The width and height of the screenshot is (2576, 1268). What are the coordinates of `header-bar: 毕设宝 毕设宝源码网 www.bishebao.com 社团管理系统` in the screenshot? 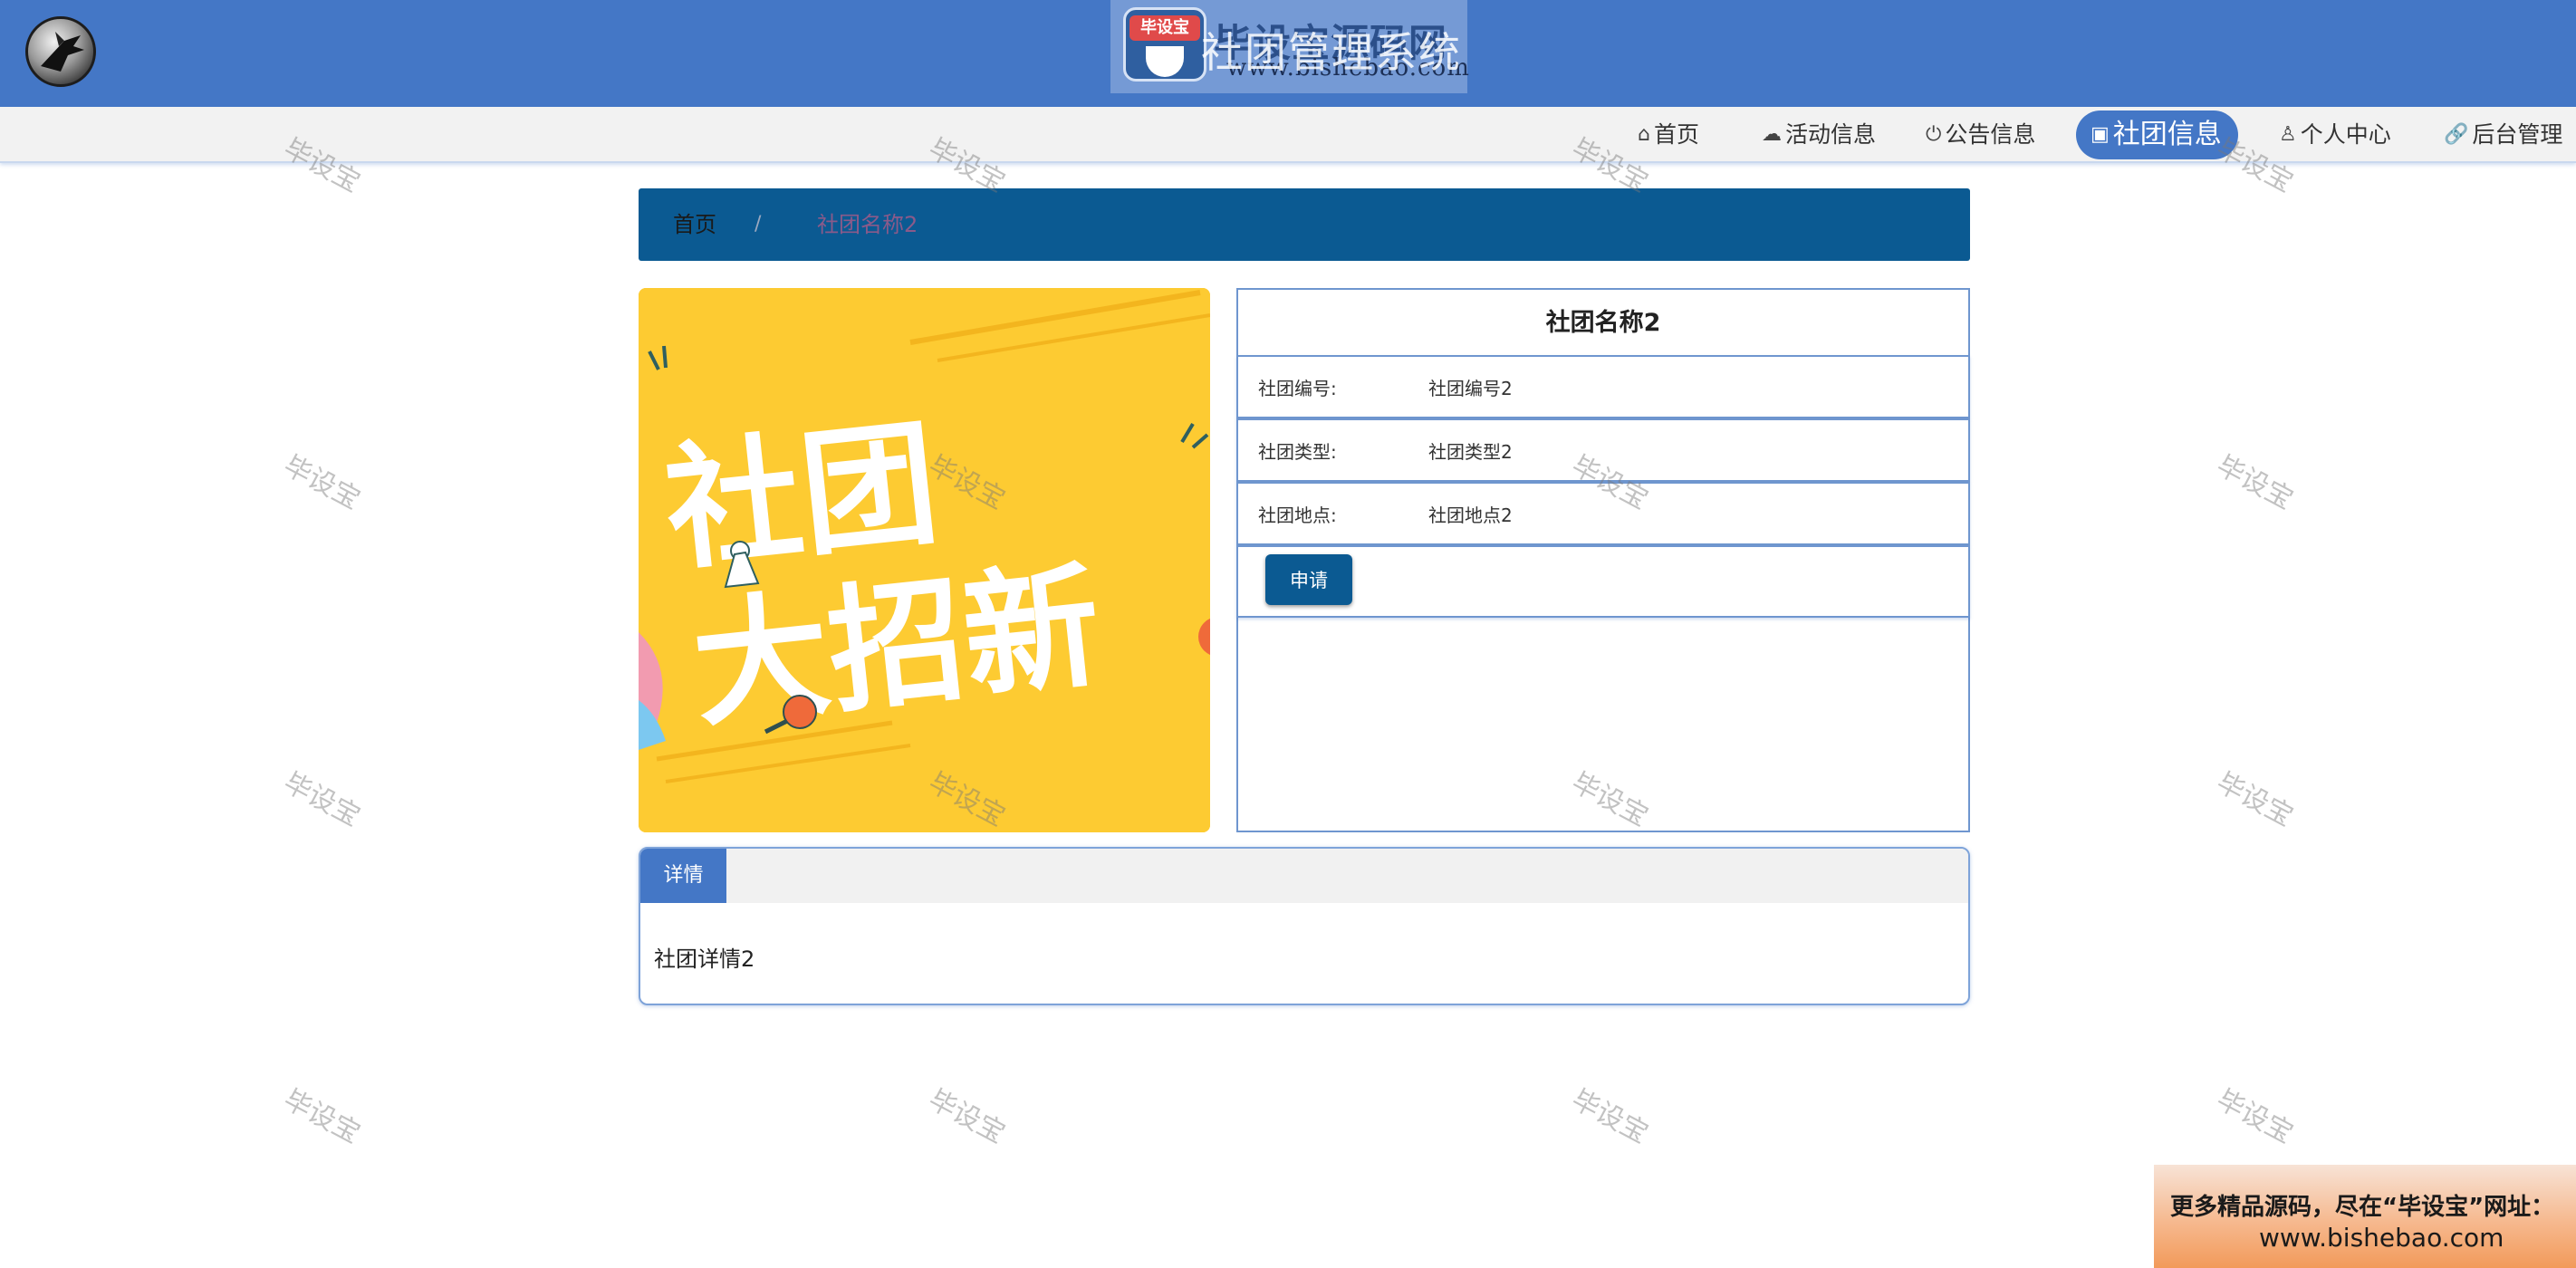 It's located at (1288, 53).